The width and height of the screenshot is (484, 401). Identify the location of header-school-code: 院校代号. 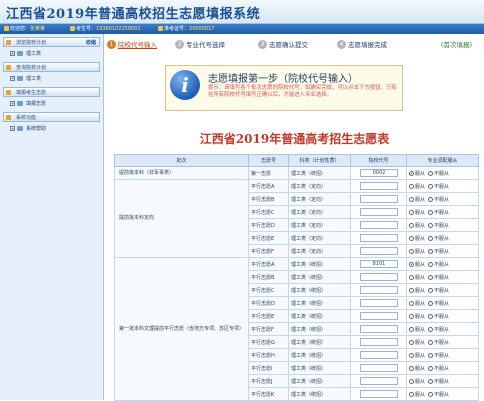
(378, 160).